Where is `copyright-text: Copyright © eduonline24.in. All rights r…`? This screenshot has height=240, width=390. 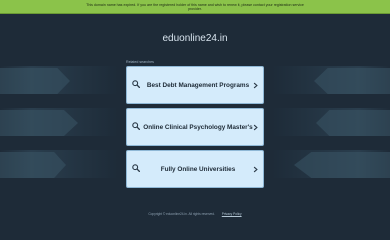 copyright-text: Copyright © eduonline24.in. All rights r… is located at coordinates (181, 214).